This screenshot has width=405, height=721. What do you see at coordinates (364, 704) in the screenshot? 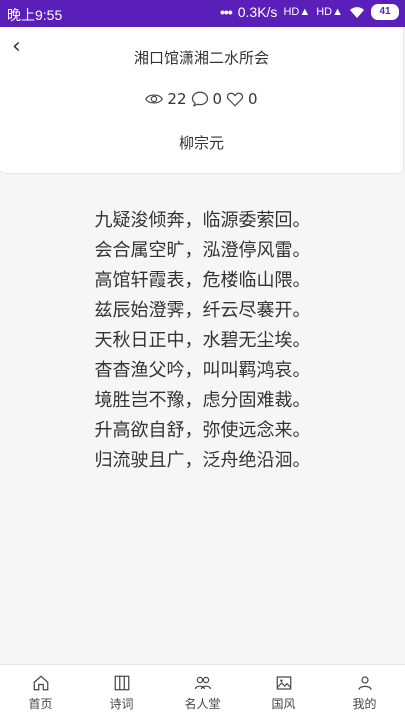
I see `tab-label: 我的` at bounding box center [364, 704].